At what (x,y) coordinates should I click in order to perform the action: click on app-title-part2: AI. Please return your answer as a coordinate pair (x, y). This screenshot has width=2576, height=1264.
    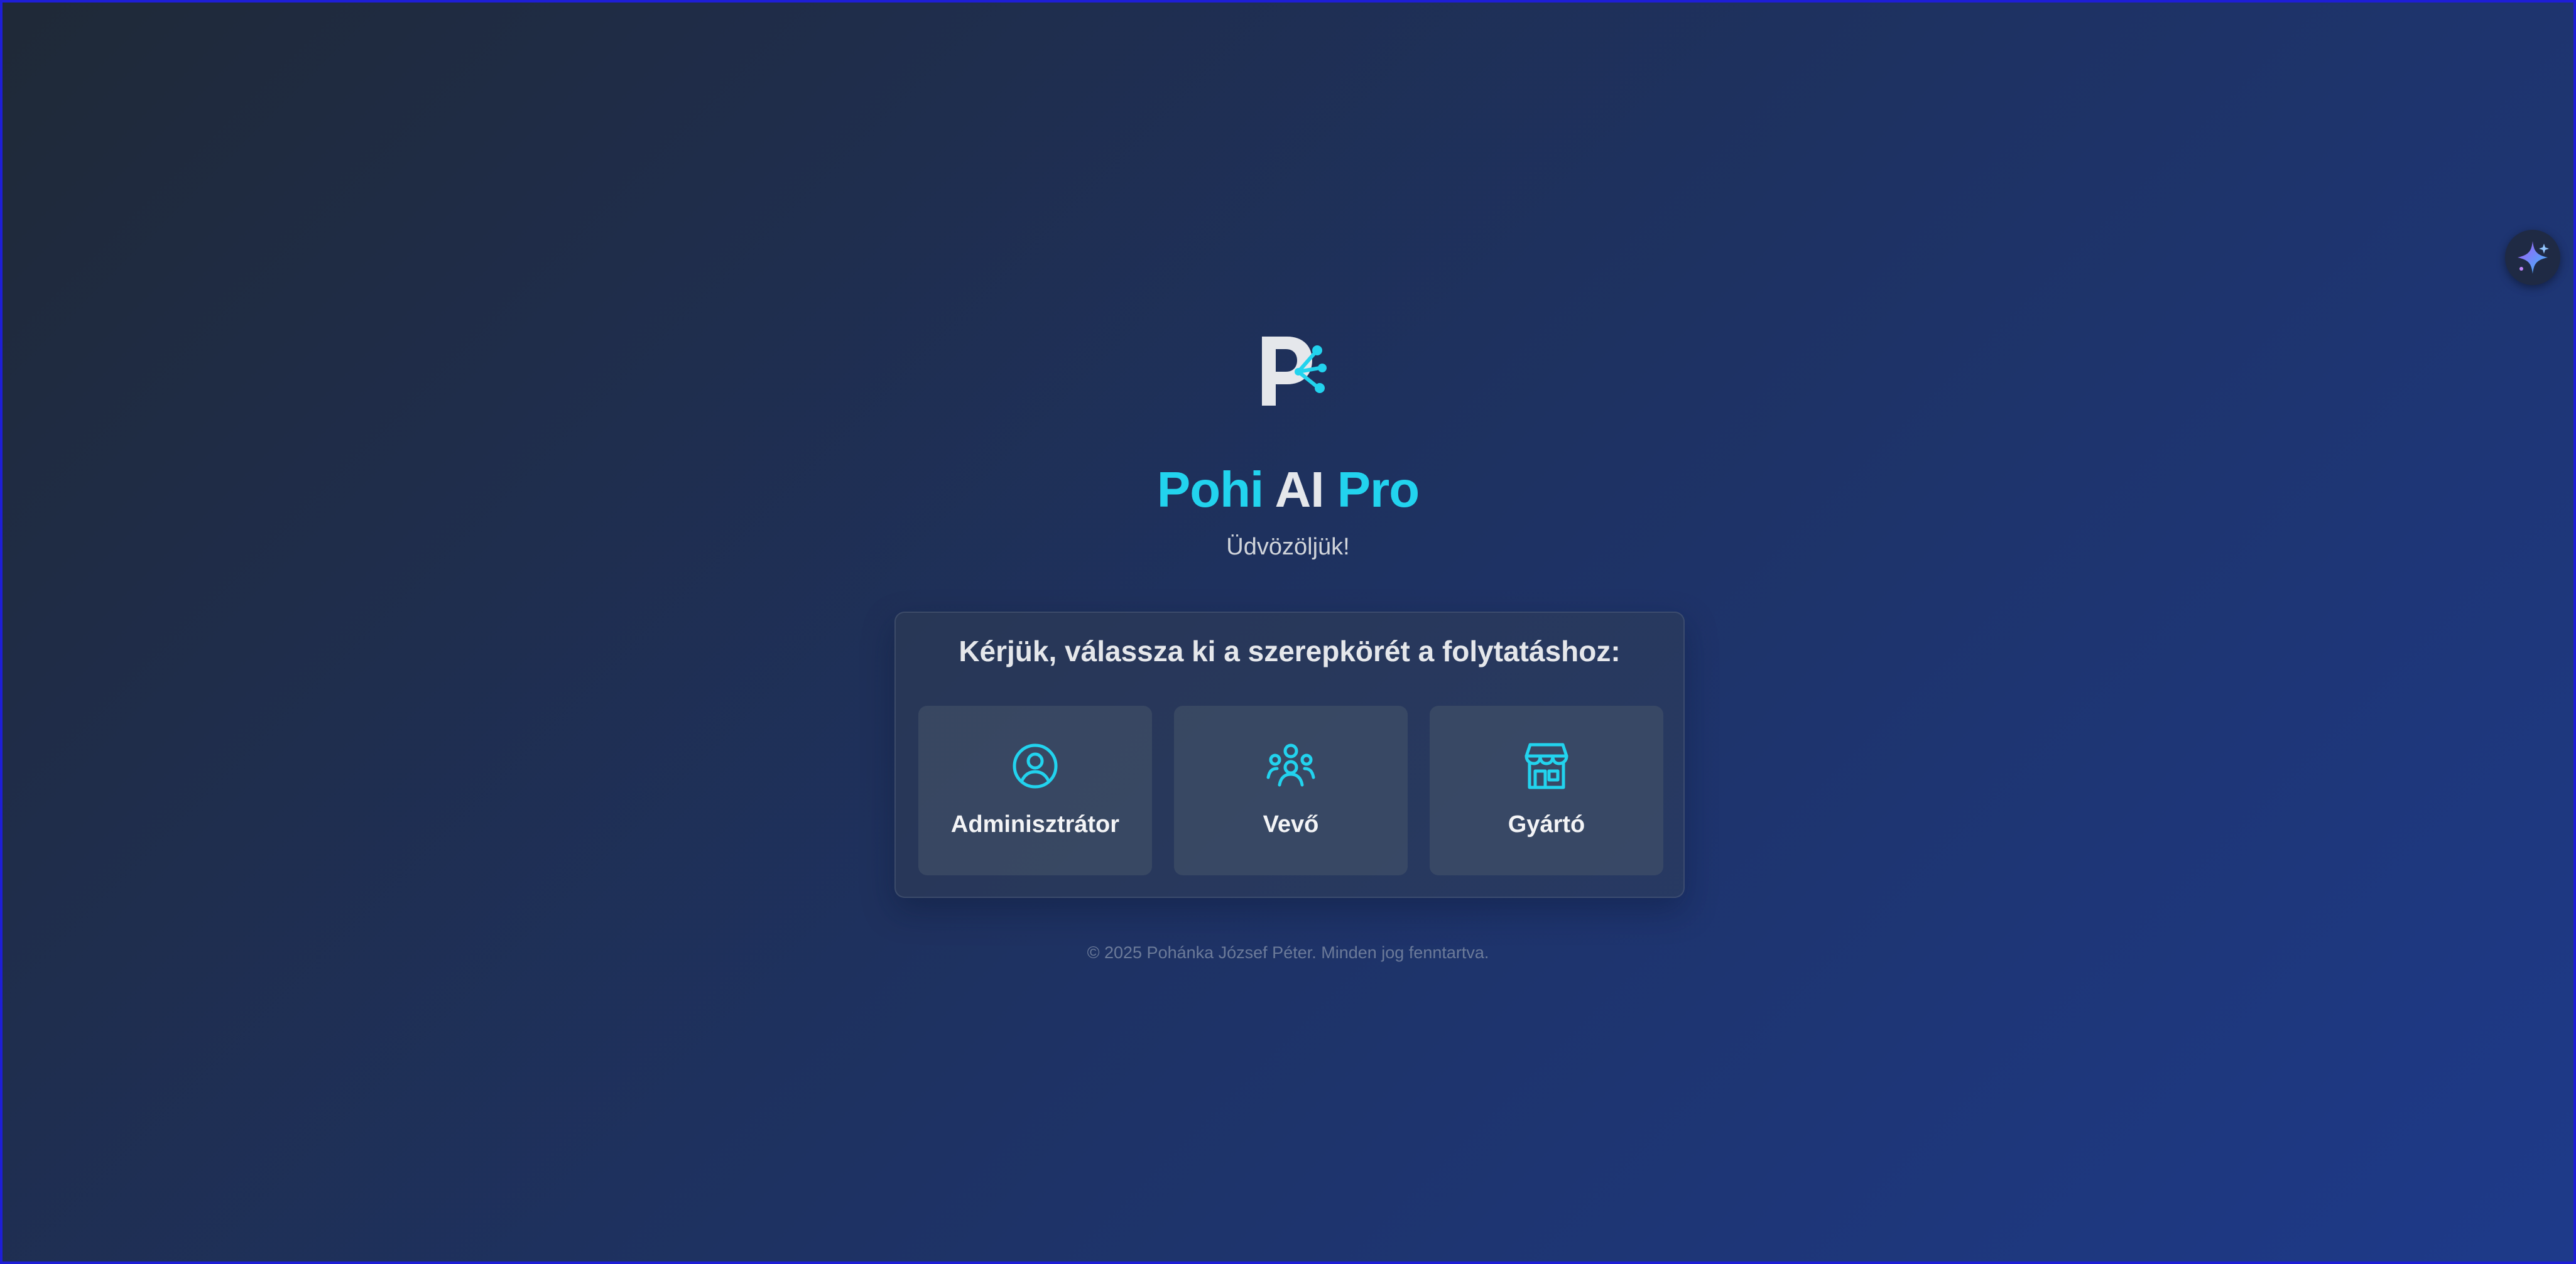
    Looking at the image, I should click on (1299, 489).